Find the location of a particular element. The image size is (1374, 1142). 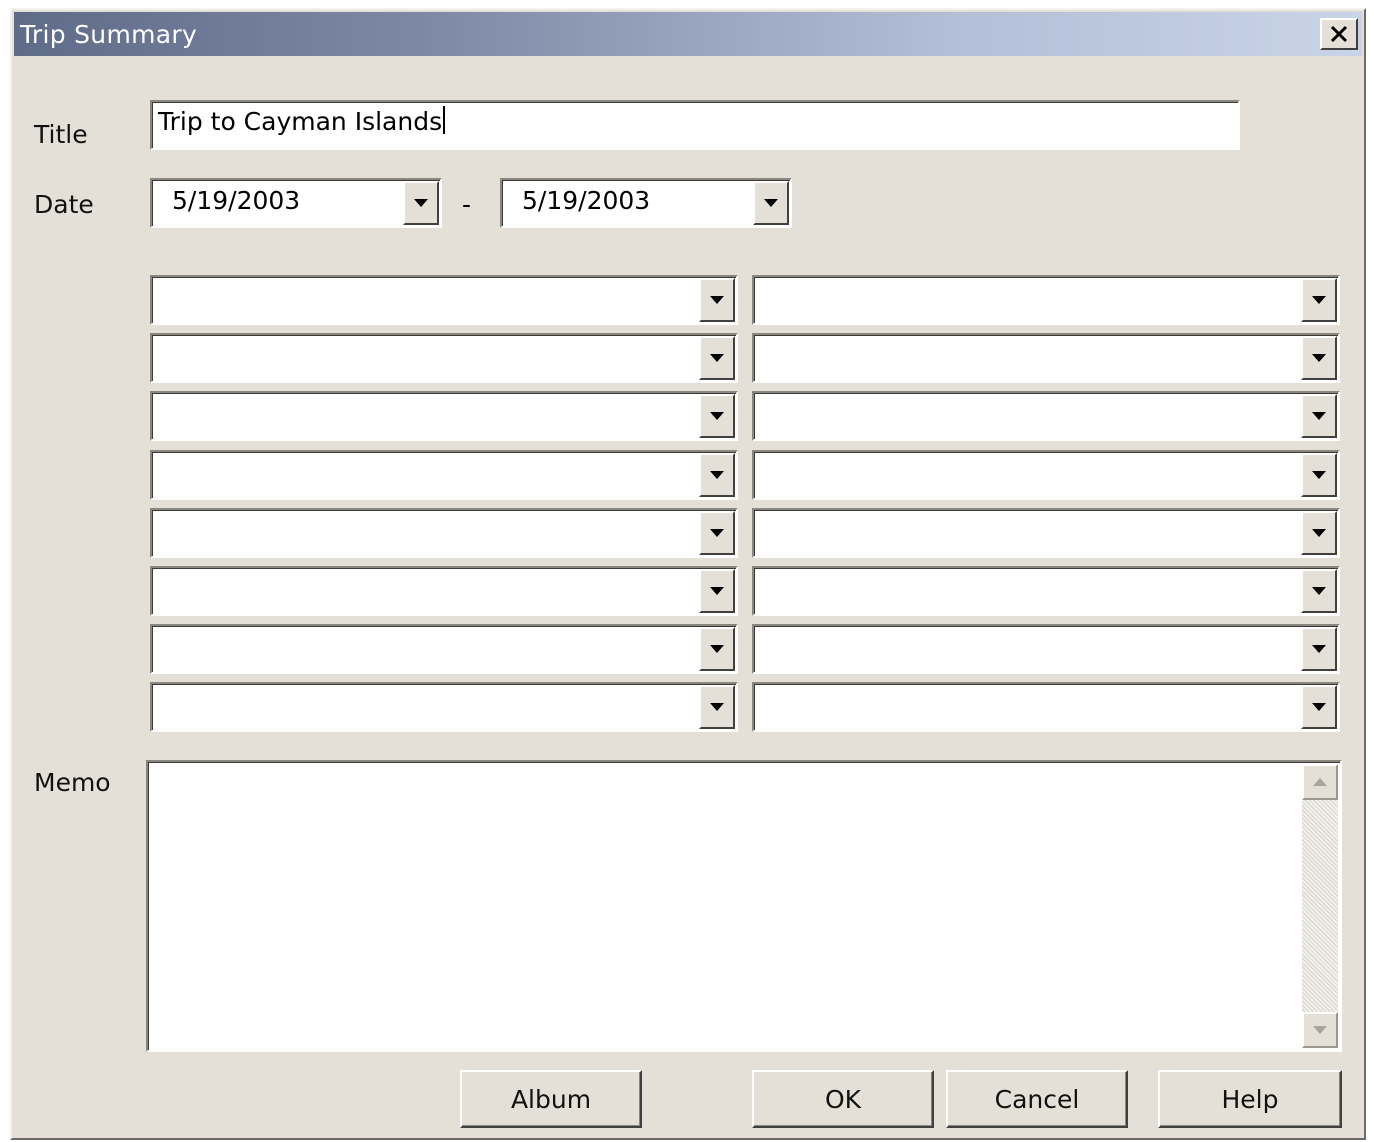

end-date-picker: 5/19/2003 is located at coordinates (646, 203).